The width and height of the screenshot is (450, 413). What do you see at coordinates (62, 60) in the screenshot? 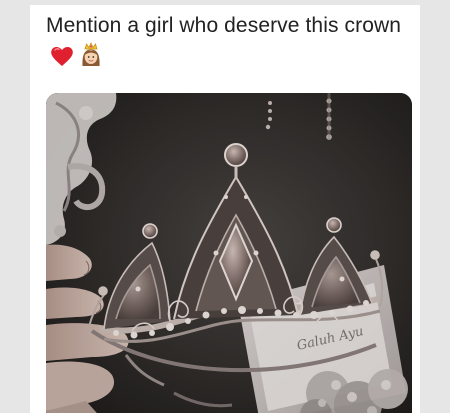
I see `red-heart-icon` at bounding box center [62, 60].